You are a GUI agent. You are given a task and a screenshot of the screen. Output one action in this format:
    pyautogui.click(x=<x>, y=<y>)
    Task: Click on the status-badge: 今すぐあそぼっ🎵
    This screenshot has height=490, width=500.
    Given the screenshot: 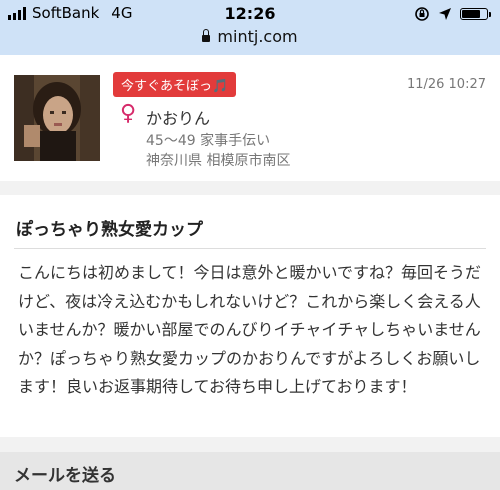 What is the action you would take?
    pyautogui.click(x=175, y=84)
    